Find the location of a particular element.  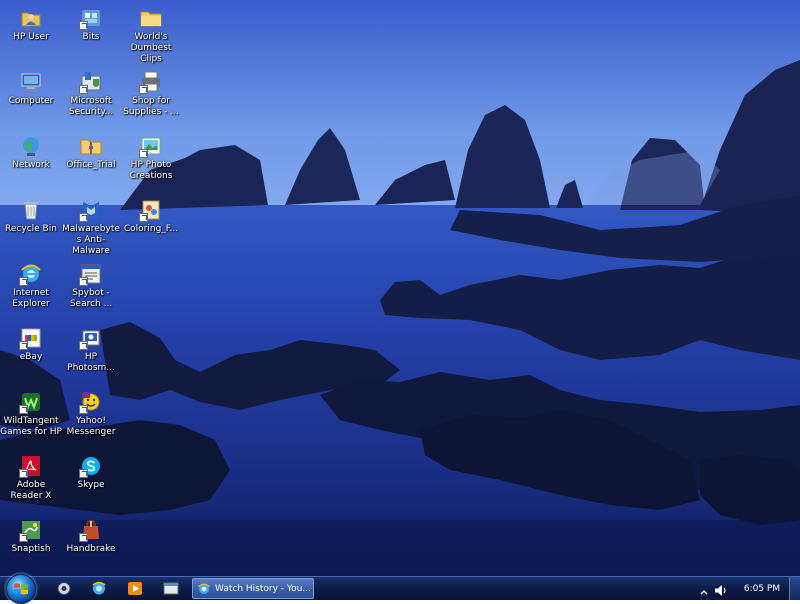

tray-expand-arrow-icon is located at coordinates (704, 589).